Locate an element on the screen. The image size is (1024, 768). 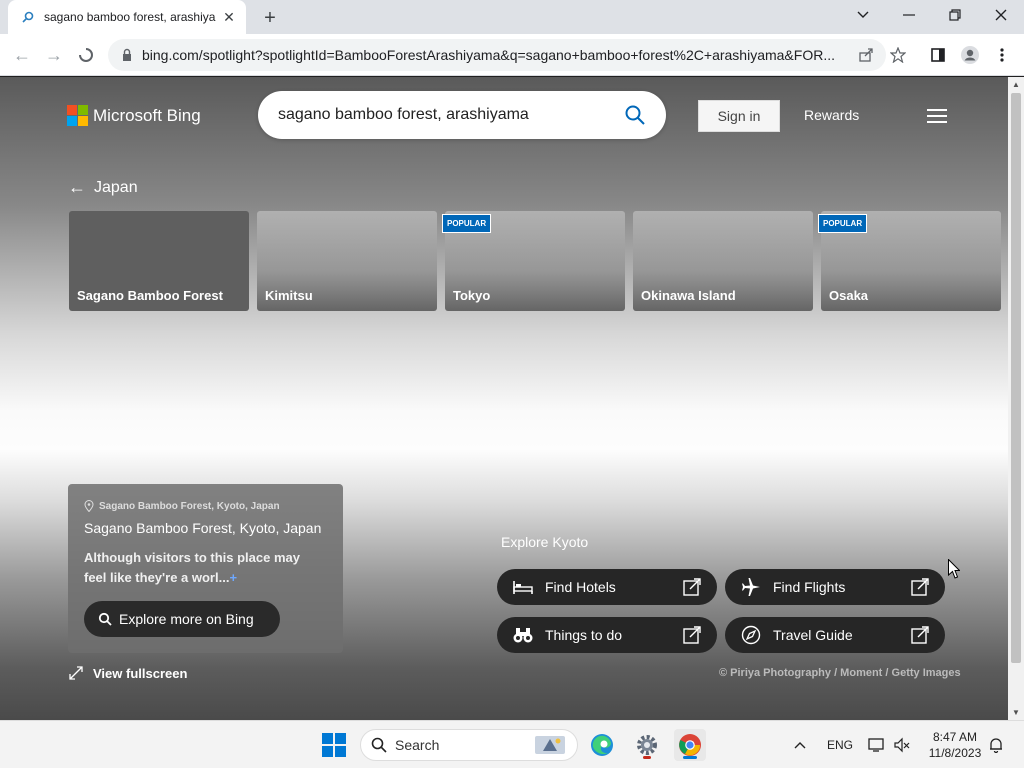
bookmark-star-icon is located at coordinates (898, 55).